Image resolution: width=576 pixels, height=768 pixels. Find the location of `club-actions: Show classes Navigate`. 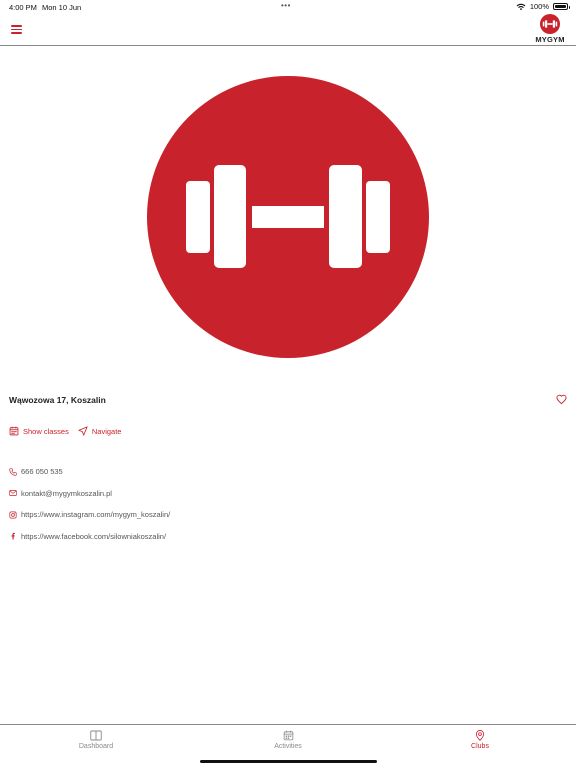

club-actions: Show classes Navigate is located at coordinates (65, 431).